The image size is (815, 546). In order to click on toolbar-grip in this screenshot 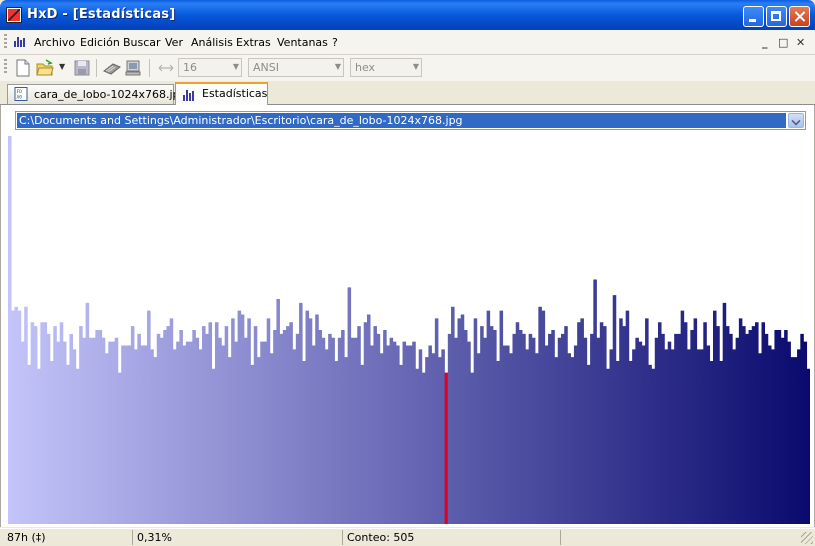, I will do `click(5, 67)`.